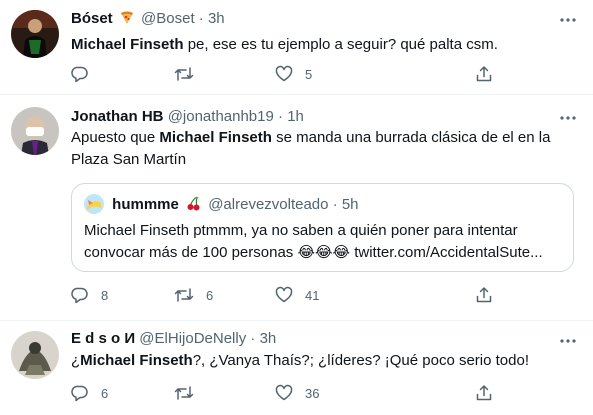  I want to click on quote-header: hummme @alrevezvolteado · 5h, so click(221, 204).